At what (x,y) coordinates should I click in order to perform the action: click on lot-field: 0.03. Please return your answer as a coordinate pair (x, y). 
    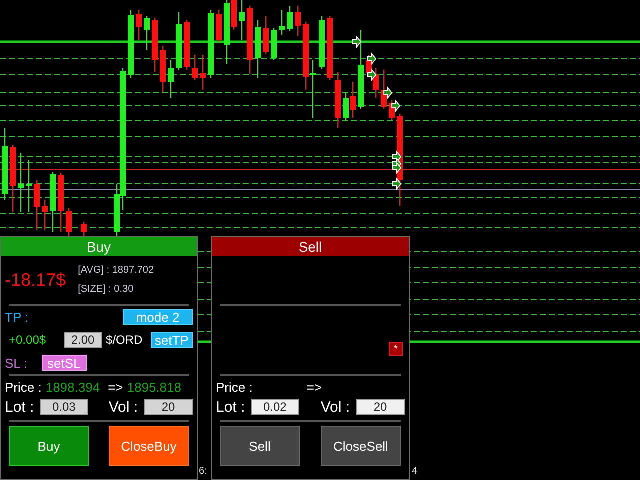
    Looking at the image, I should click on (64, 407).